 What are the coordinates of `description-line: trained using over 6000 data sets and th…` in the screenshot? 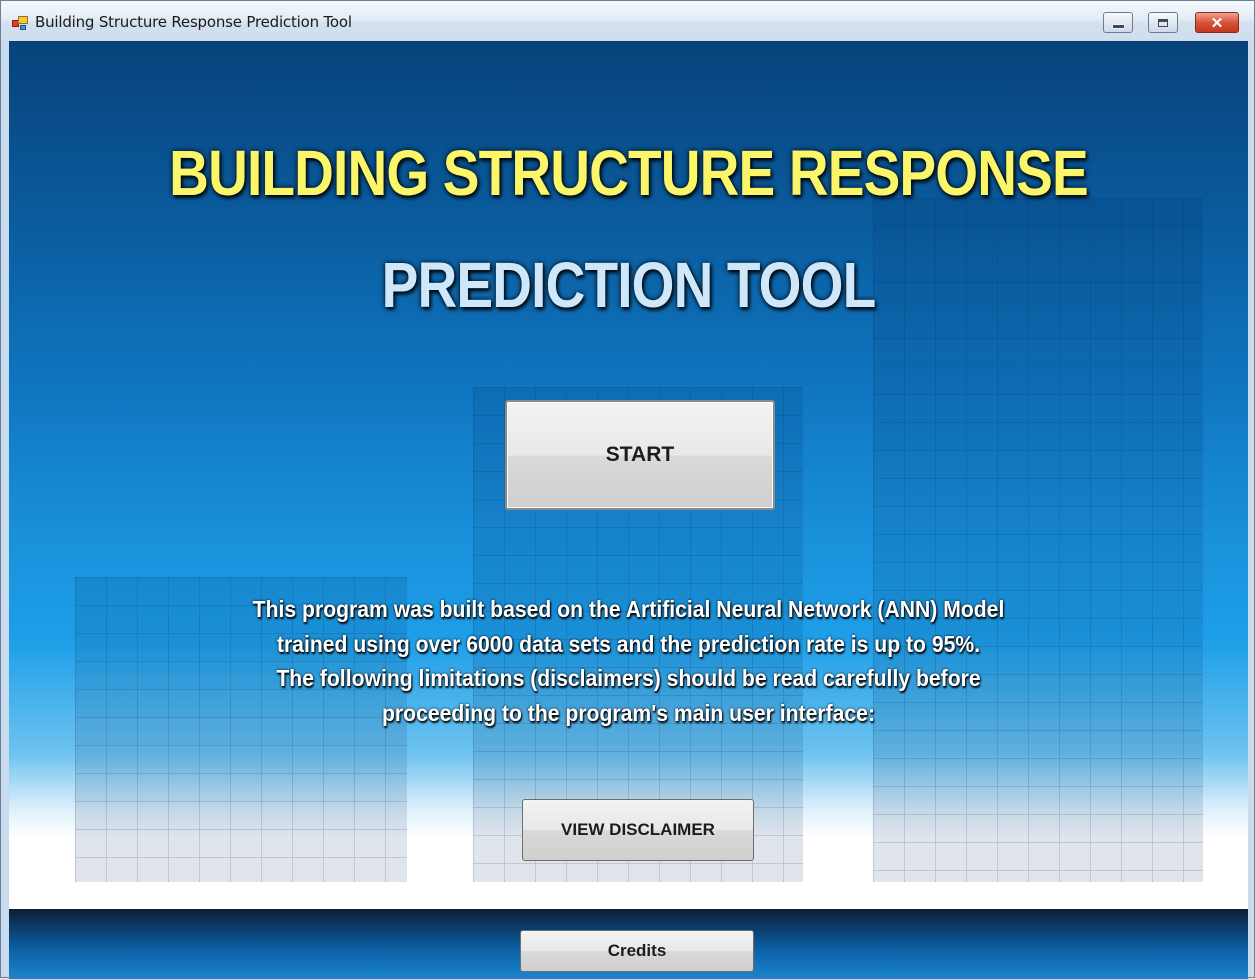 It's located at (628, 643).